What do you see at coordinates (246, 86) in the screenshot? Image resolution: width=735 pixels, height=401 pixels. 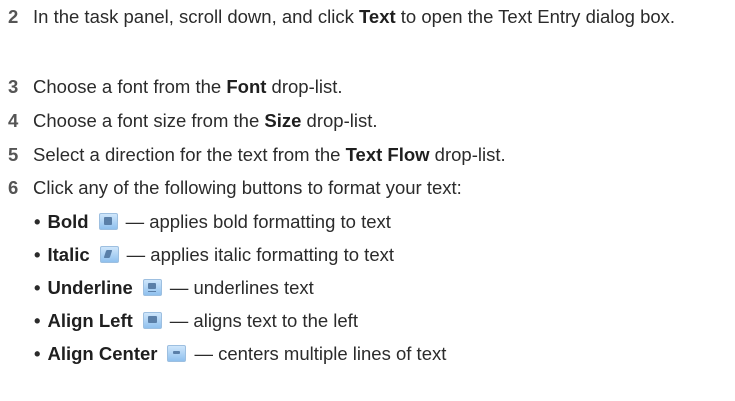 I see `step-text-bold: Font` at bounding box center [246, 86].